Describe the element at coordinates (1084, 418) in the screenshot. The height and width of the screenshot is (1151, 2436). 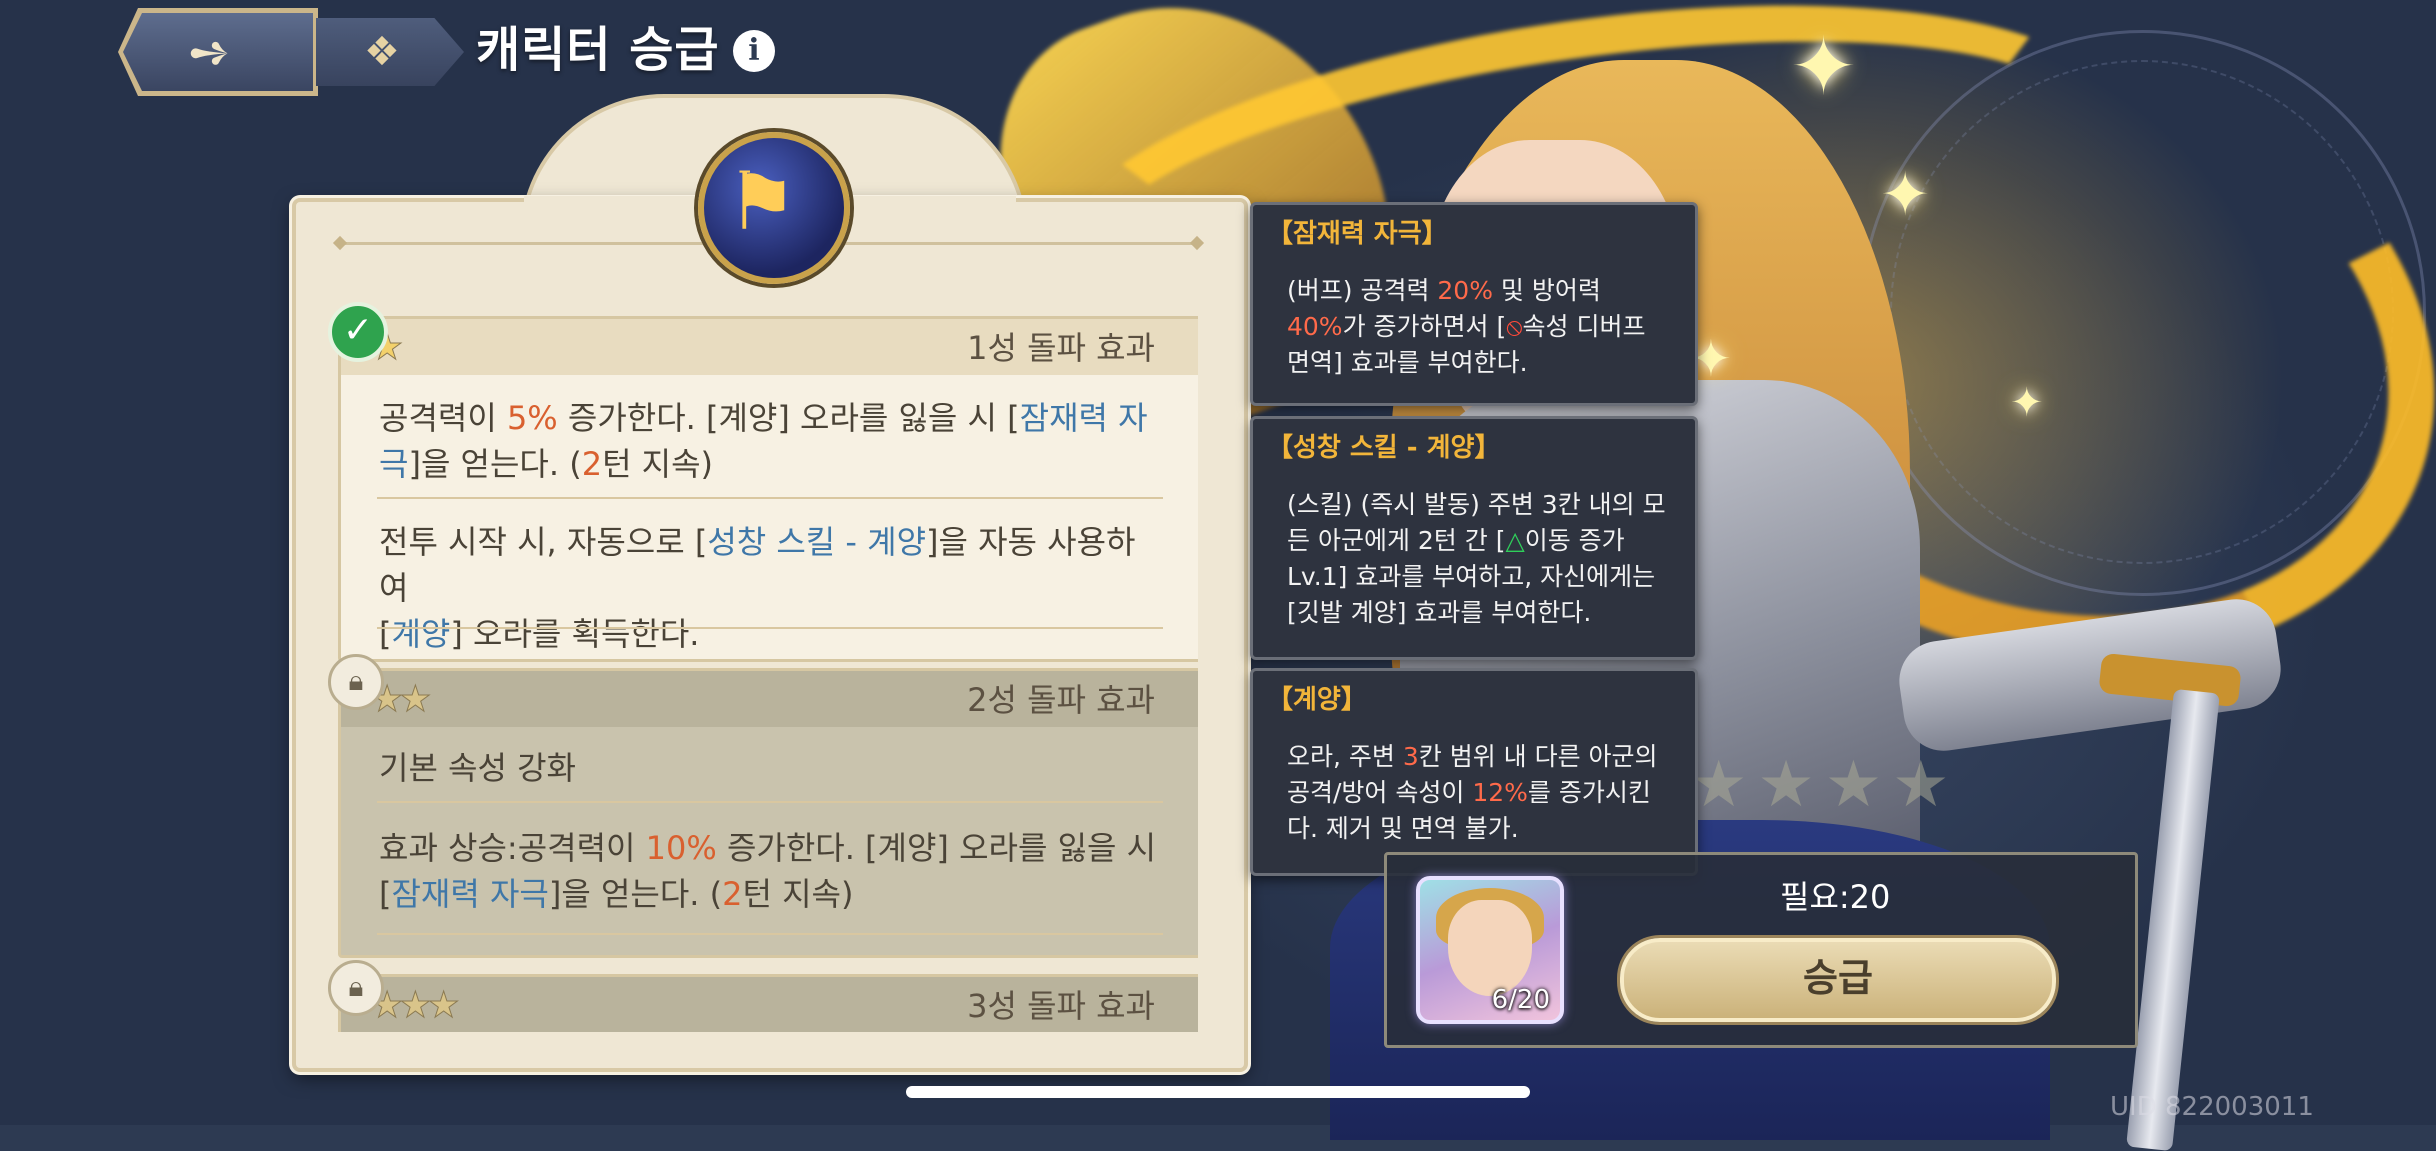
I see `keyword-link: 잠재력 자` at that location.